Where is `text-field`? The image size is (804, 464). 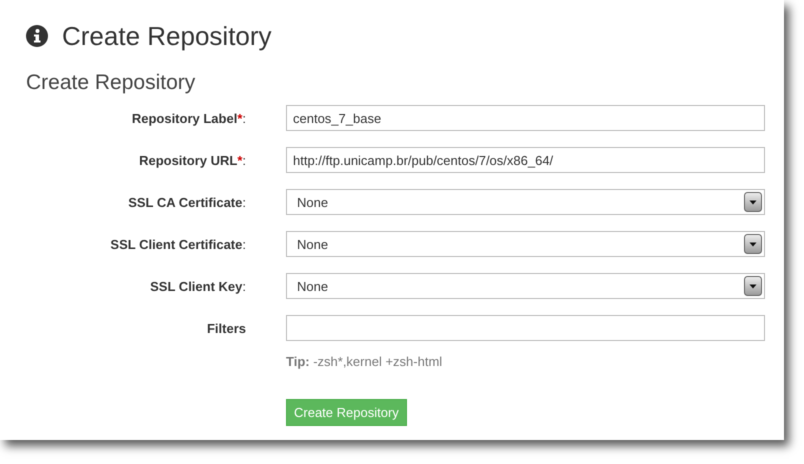
text-field is located at coordinates (525, 328).